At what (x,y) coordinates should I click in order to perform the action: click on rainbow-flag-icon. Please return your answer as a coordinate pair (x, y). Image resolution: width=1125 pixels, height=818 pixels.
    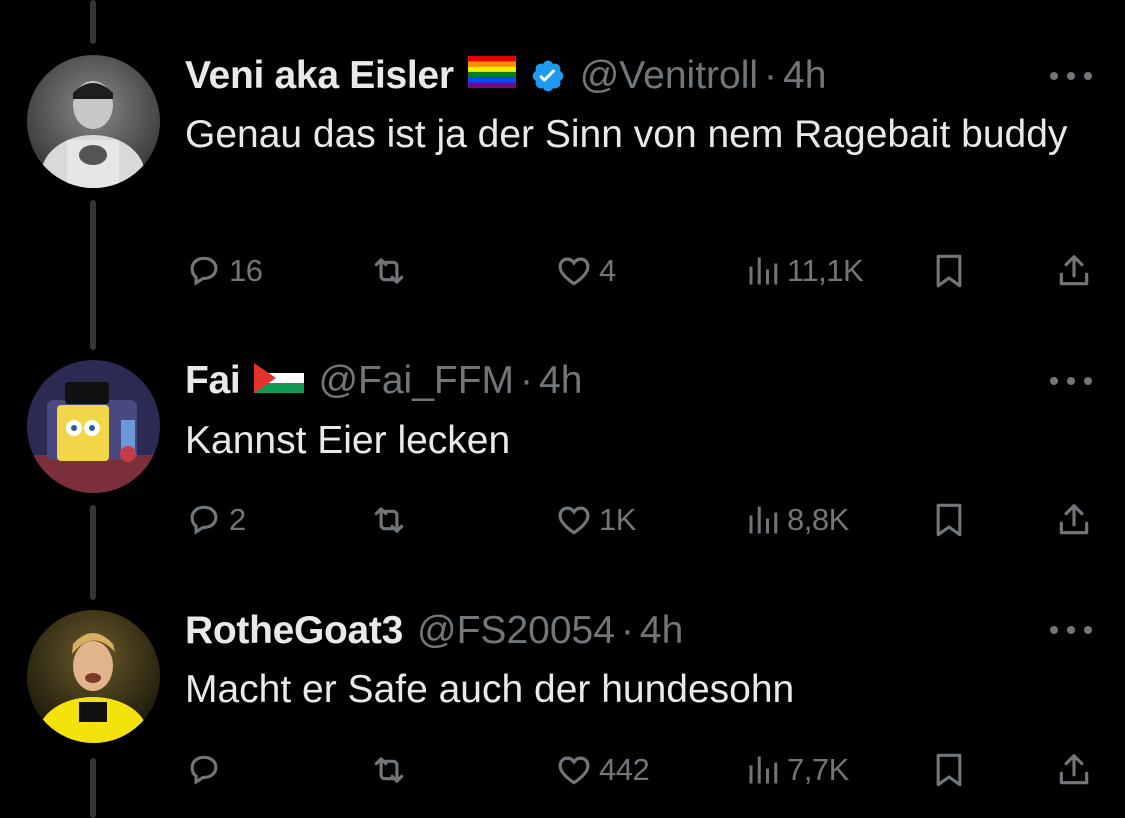
    Looking at the image, I should click on (491, 76).